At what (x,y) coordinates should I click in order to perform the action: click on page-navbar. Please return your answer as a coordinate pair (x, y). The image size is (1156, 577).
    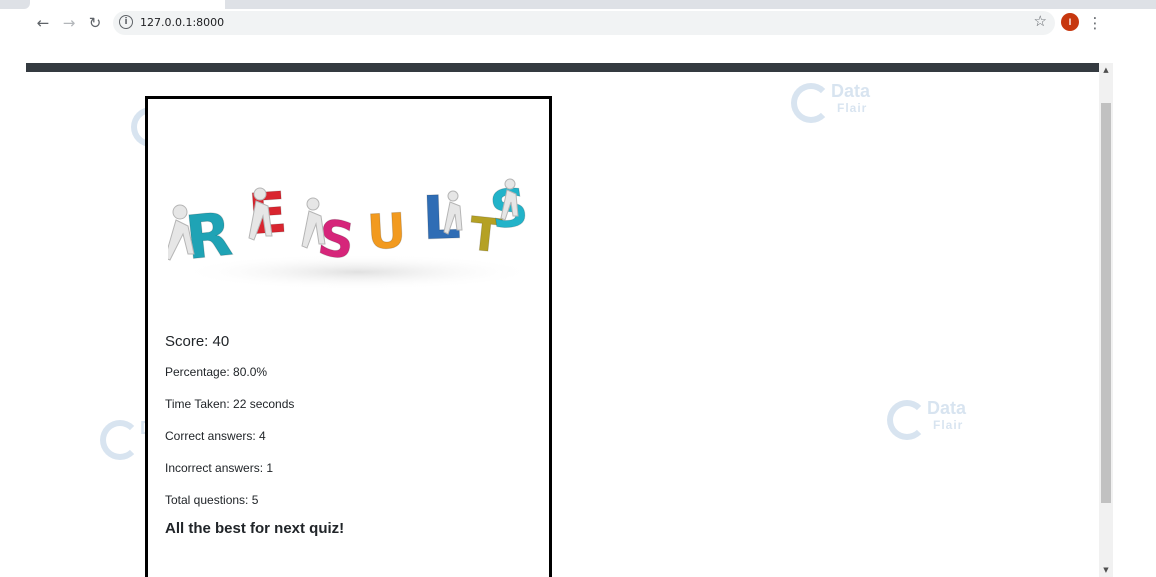
    Looking at the image, I should click on (562, 67).